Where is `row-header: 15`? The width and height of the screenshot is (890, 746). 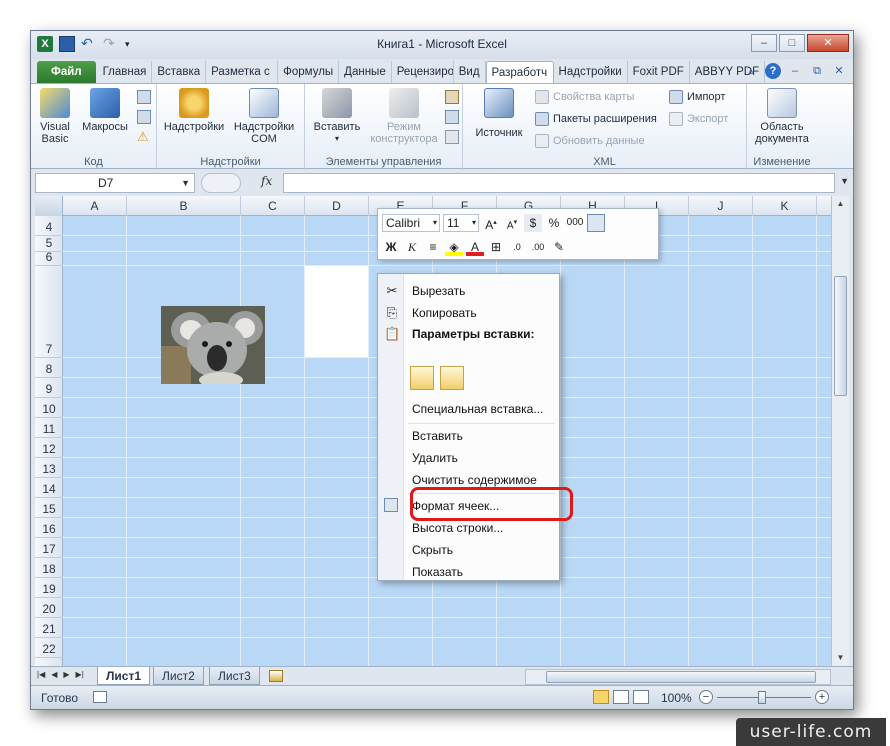
row-header: 15 is located at coordinates (49, 508).